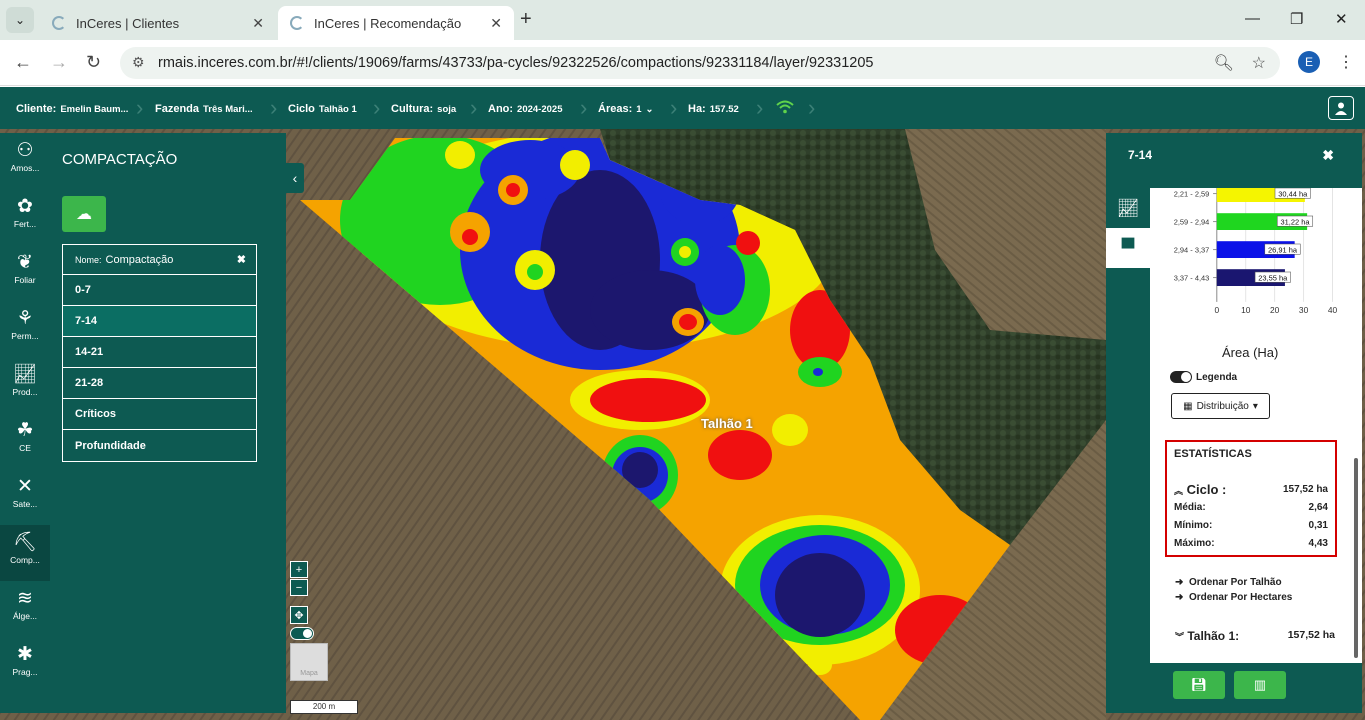 The width and height of the screenshot is (1365, 720). I want to click on tab-title: InCeres | Clientes, so click(128, 23).